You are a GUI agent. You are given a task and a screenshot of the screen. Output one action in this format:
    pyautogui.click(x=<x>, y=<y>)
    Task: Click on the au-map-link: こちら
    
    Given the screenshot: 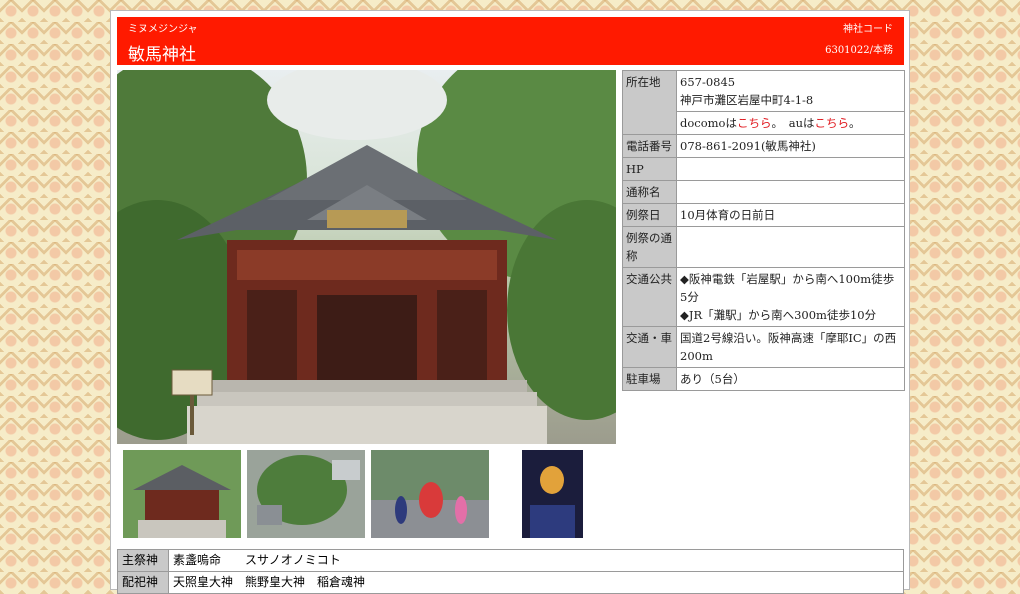 What is the action you would take?
    pyautogui.click(x=832, y=123)
    